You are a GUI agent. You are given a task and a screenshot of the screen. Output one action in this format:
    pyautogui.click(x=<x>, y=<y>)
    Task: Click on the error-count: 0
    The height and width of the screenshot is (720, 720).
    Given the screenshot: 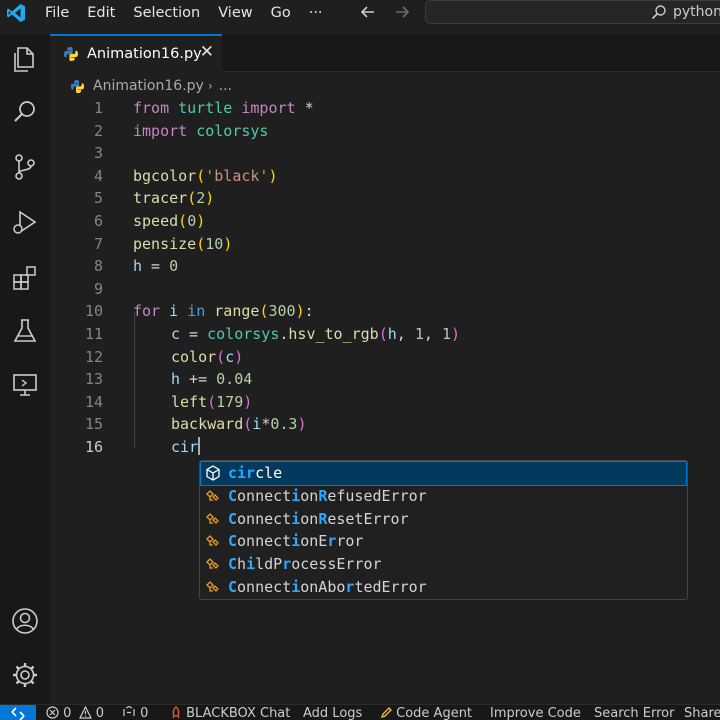 What is the action you would take?
    pyautogui.click(x=67, y=713)
    